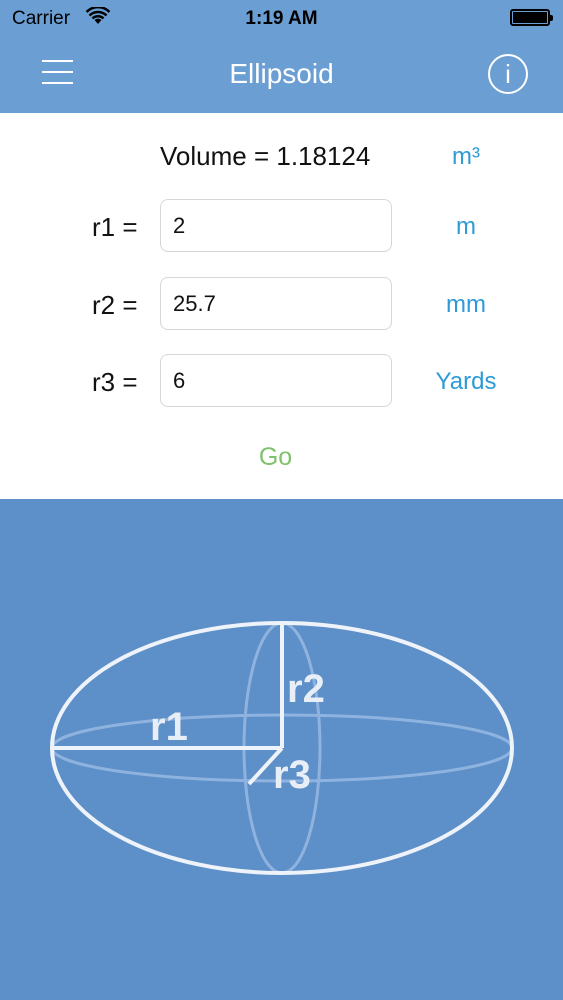 Image resolution: width=563 pixels, height=1000 pixels. Describe the element at coordinates (306, 689) in the screenshot. I see `r2-diagram-label: r2` at that location.